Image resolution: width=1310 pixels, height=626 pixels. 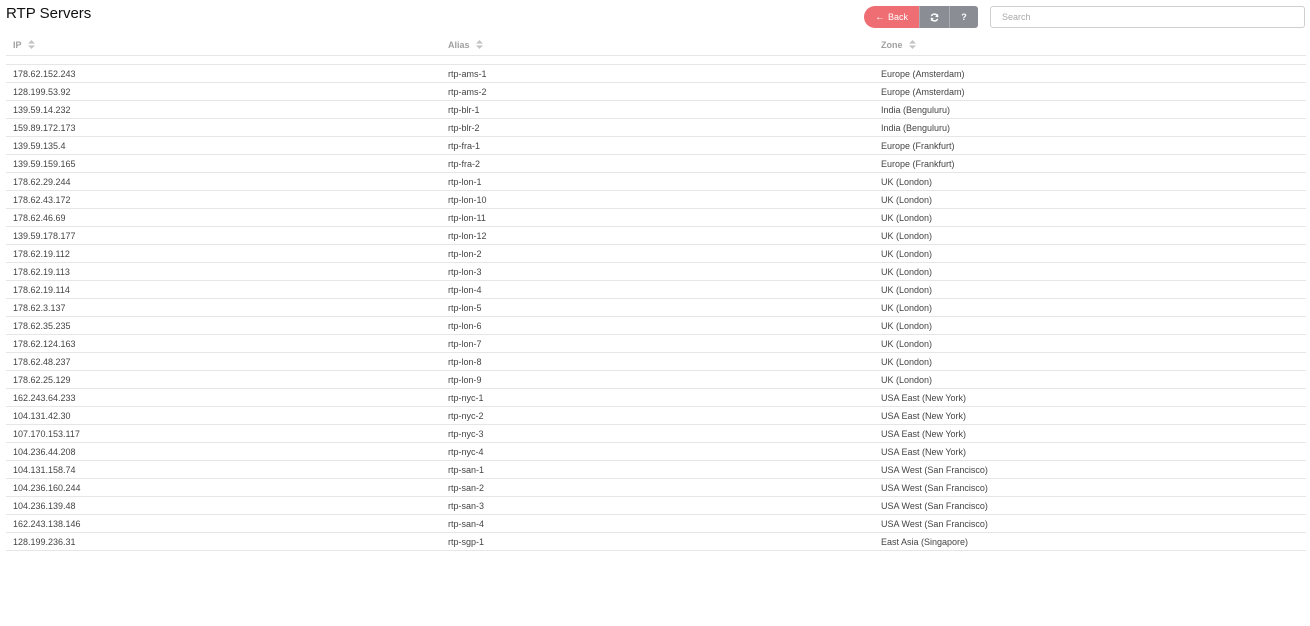 What do you see at coordinates (656, 199) in the screenshot?
I see `table-row: 178.62.43.172 rtp-lon-10 UK (London)` at bounding box center [656, 199].